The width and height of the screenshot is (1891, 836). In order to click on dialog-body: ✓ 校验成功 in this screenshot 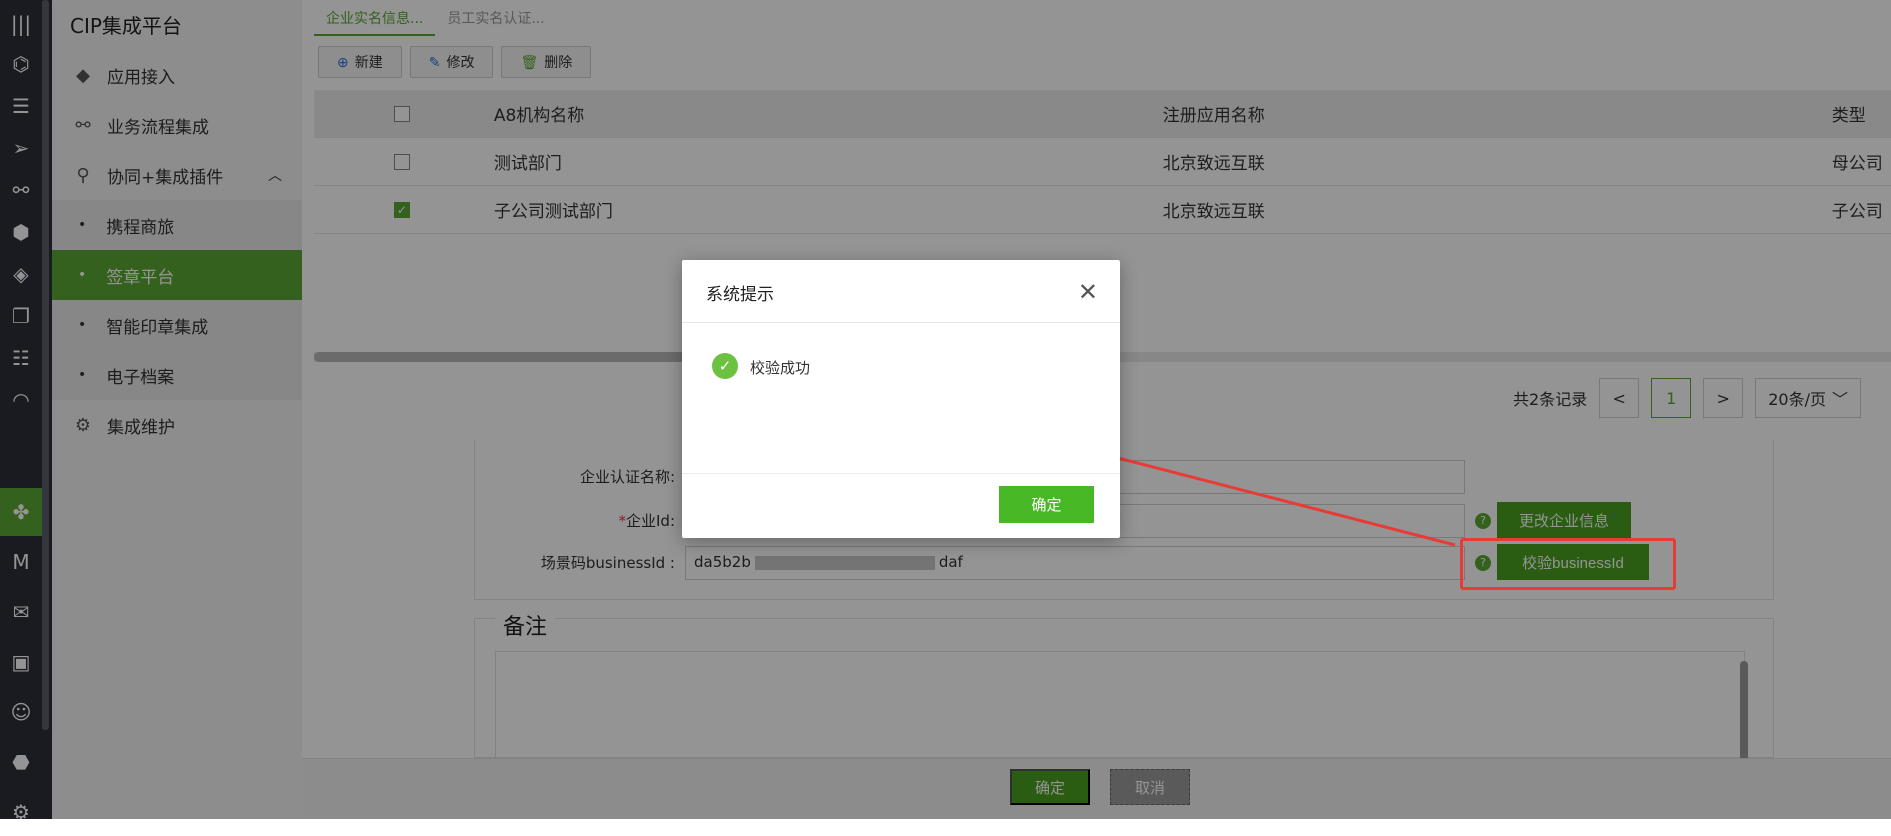, I will do `click(901, 398)`.